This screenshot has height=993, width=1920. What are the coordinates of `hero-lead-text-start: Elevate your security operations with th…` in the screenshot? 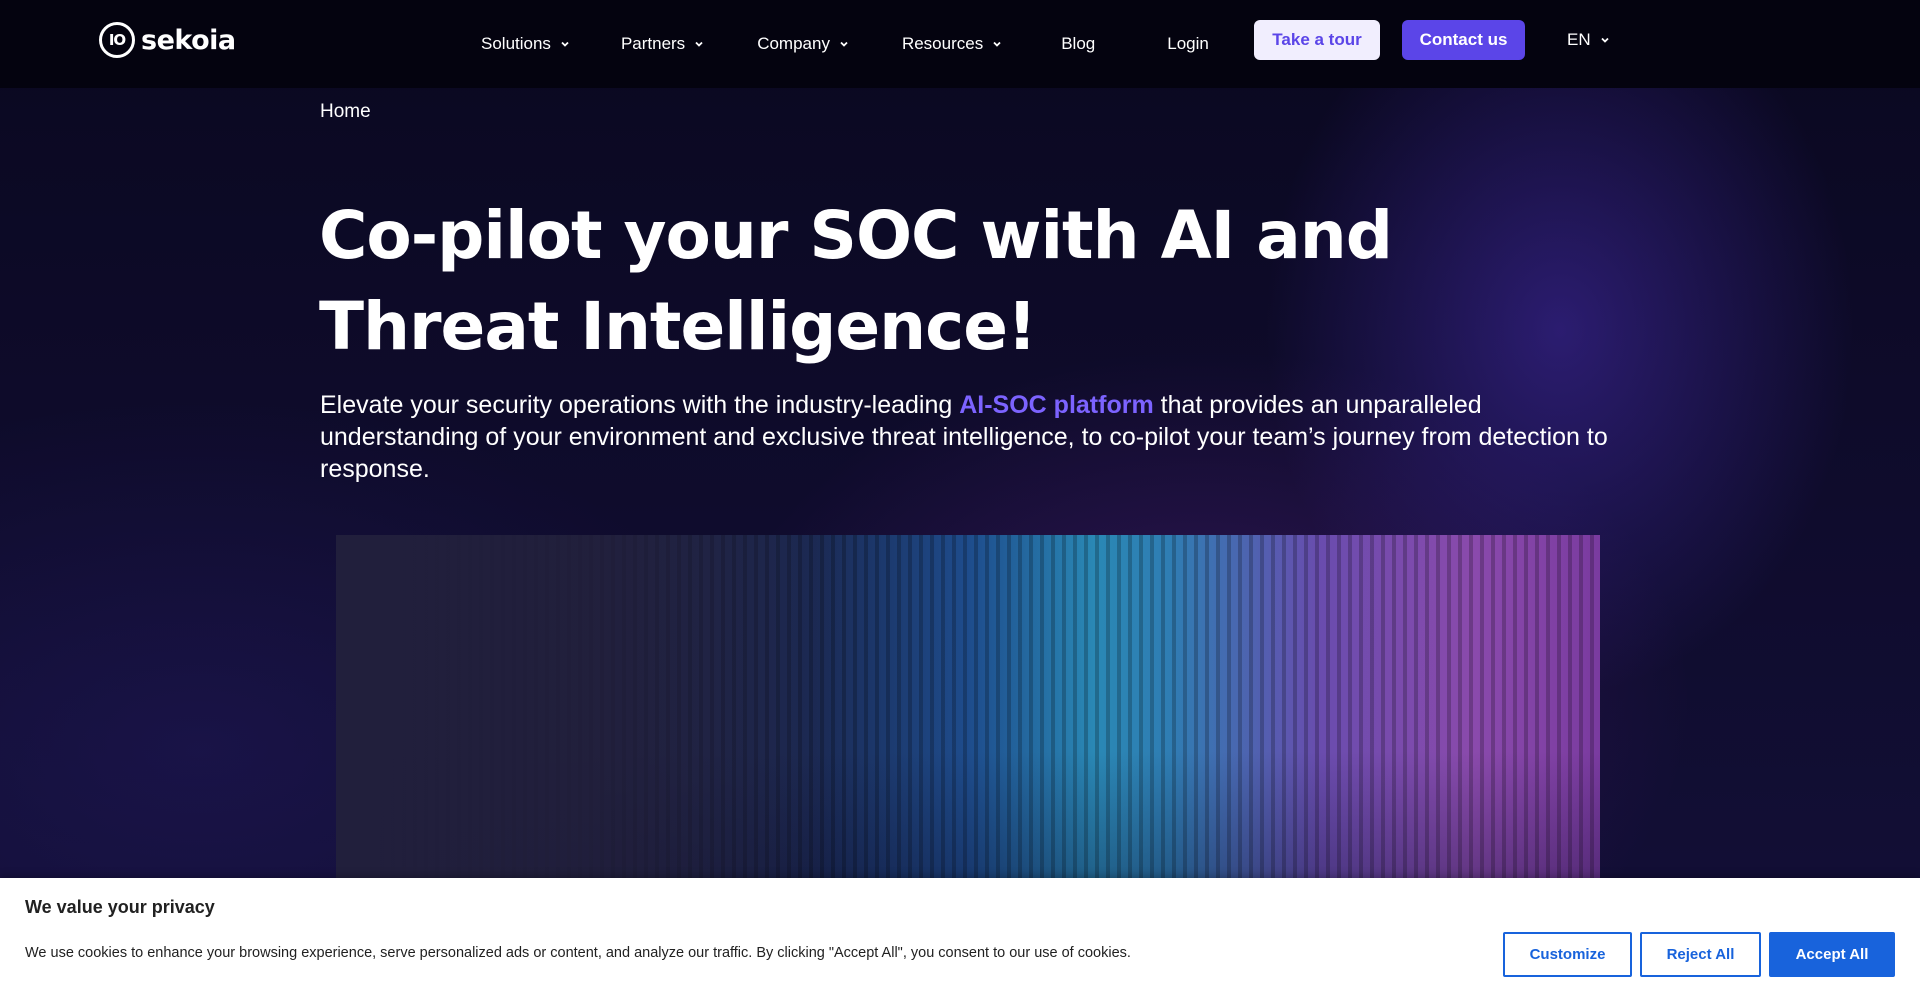 It's located at (640, 405).